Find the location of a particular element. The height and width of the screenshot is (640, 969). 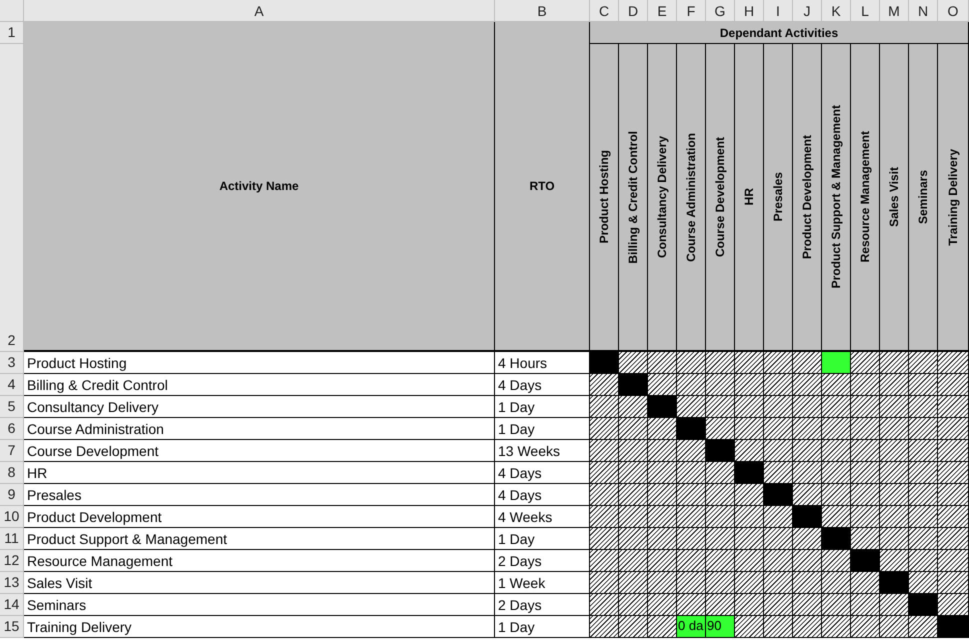

header-cell: Course Administration is located at coordinates (691, 197).